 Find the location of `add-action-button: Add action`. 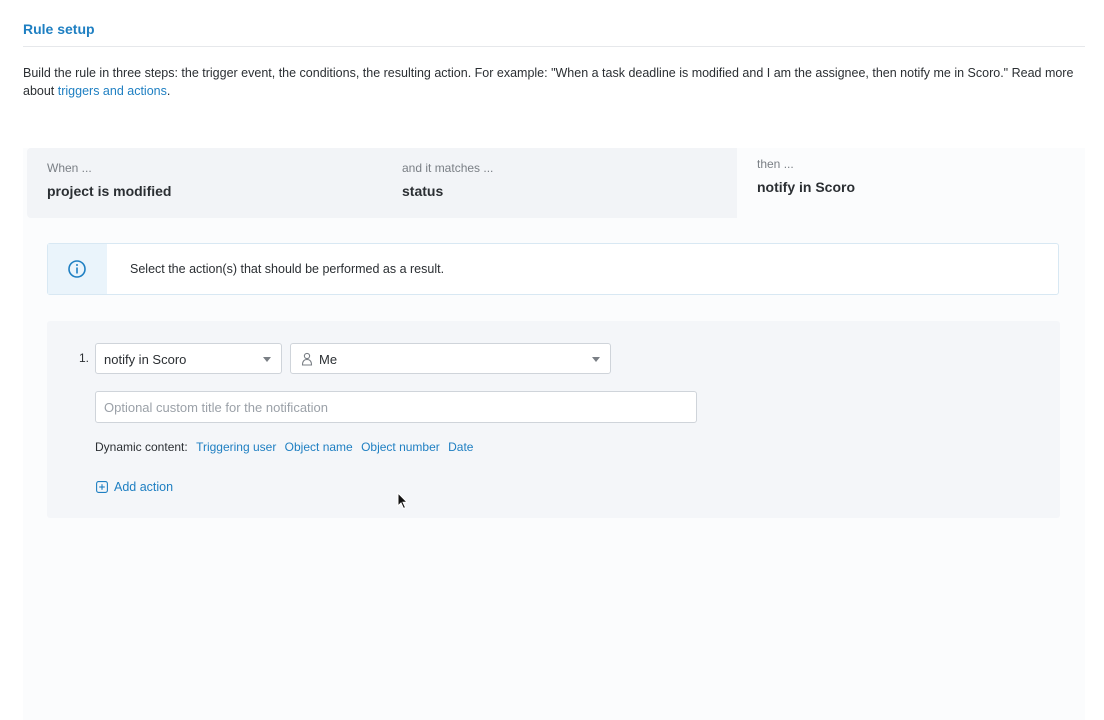

add-action-button: Add action is located at coordinates (134, 487).